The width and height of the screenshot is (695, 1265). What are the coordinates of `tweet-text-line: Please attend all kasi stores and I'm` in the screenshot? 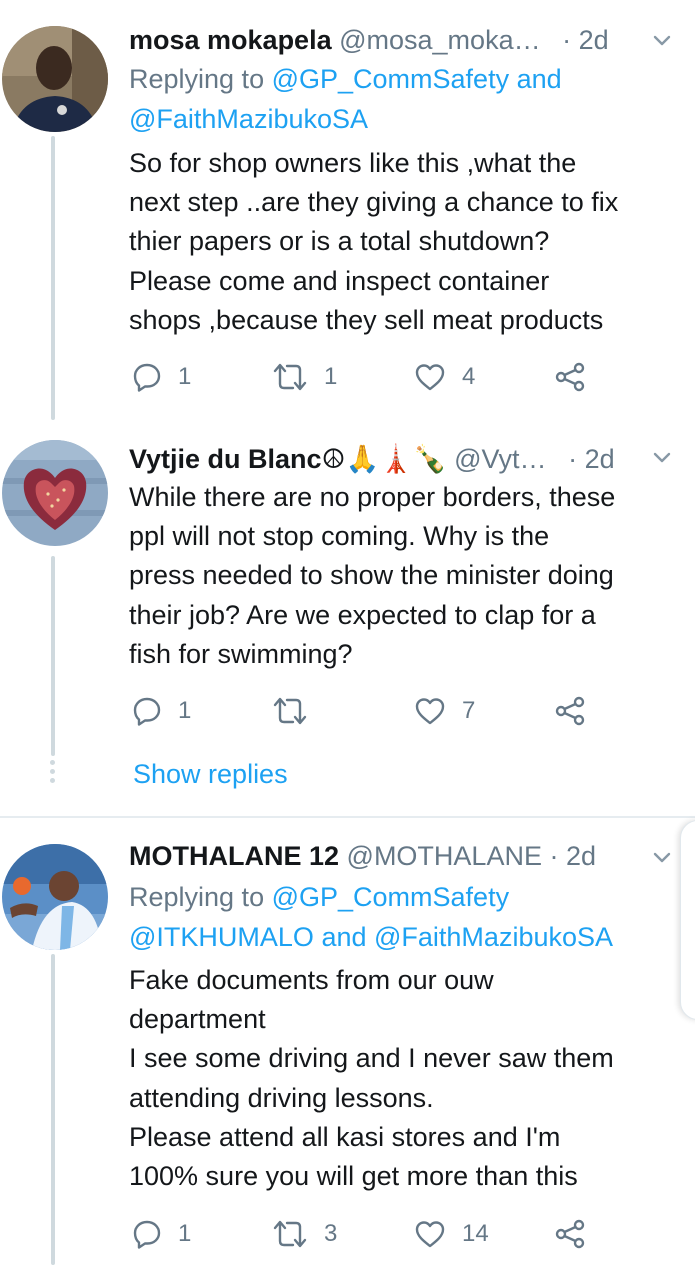 It's located at (345, 1136).